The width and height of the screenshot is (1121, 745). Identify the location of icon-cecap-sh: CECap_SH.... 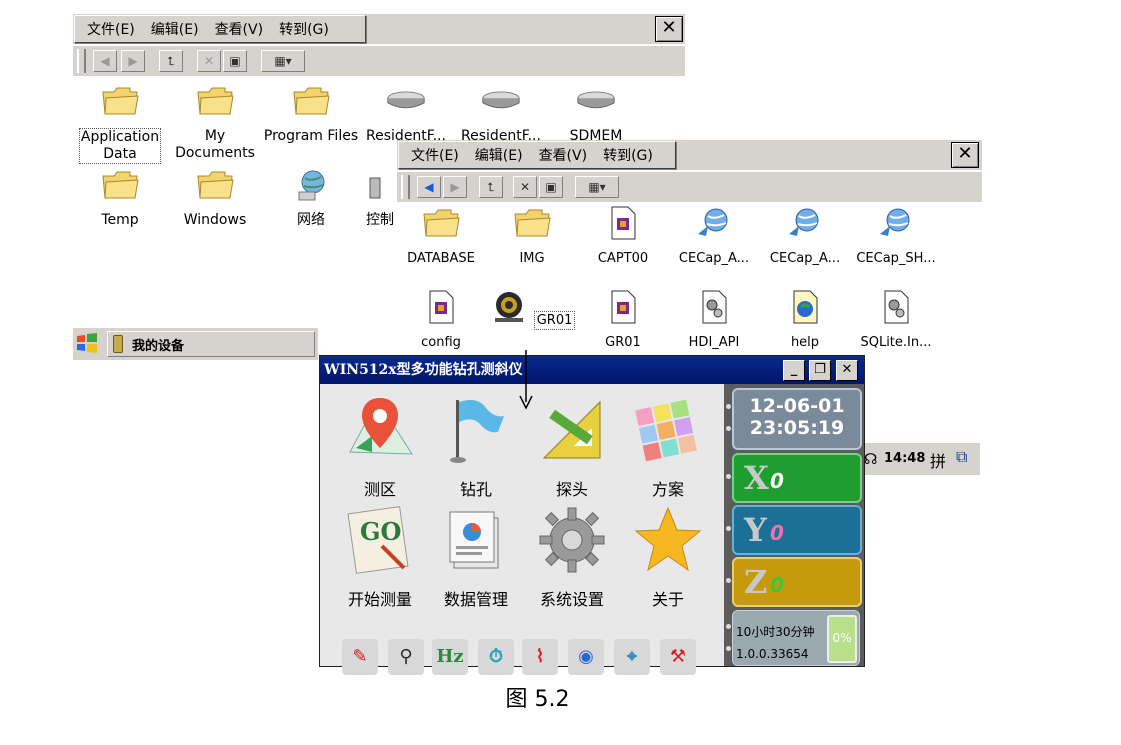
(896, 236).